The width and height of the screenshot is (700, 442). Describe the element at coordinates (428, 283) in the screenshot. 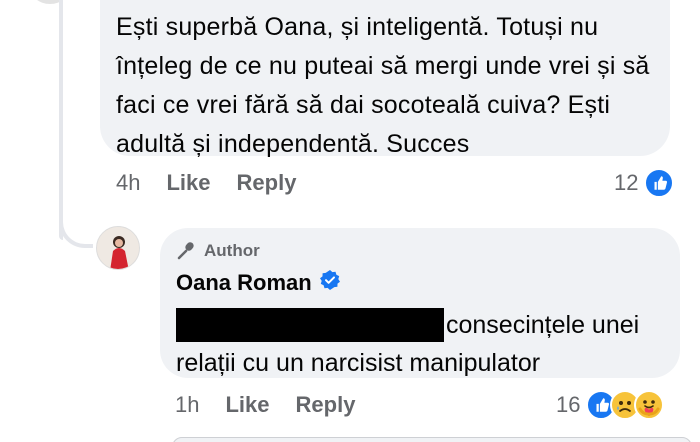

I see `author-name-row: Oana Roman` at that location.